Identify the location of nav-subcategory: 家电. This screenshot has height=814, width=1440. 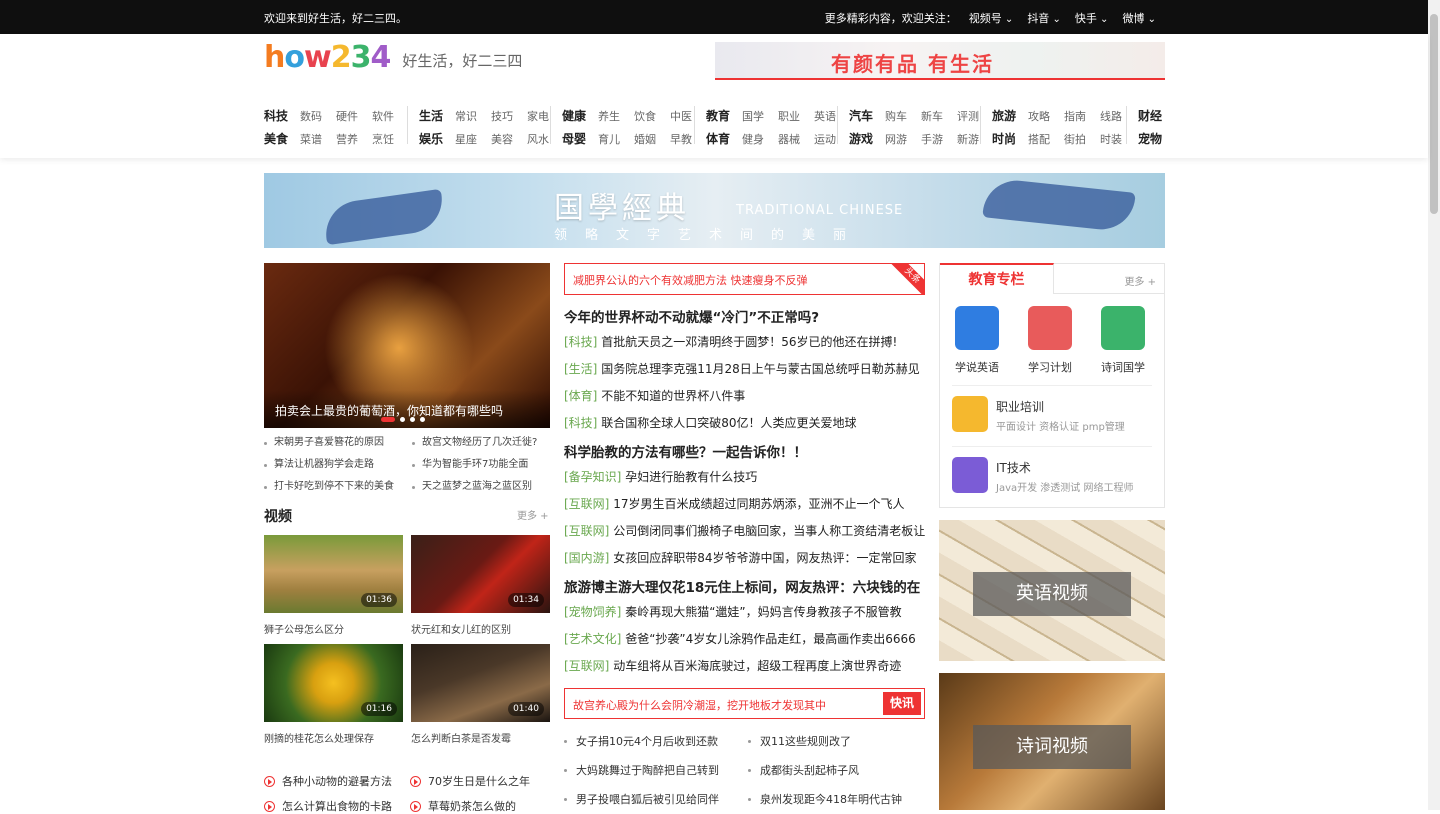
(545, 116).